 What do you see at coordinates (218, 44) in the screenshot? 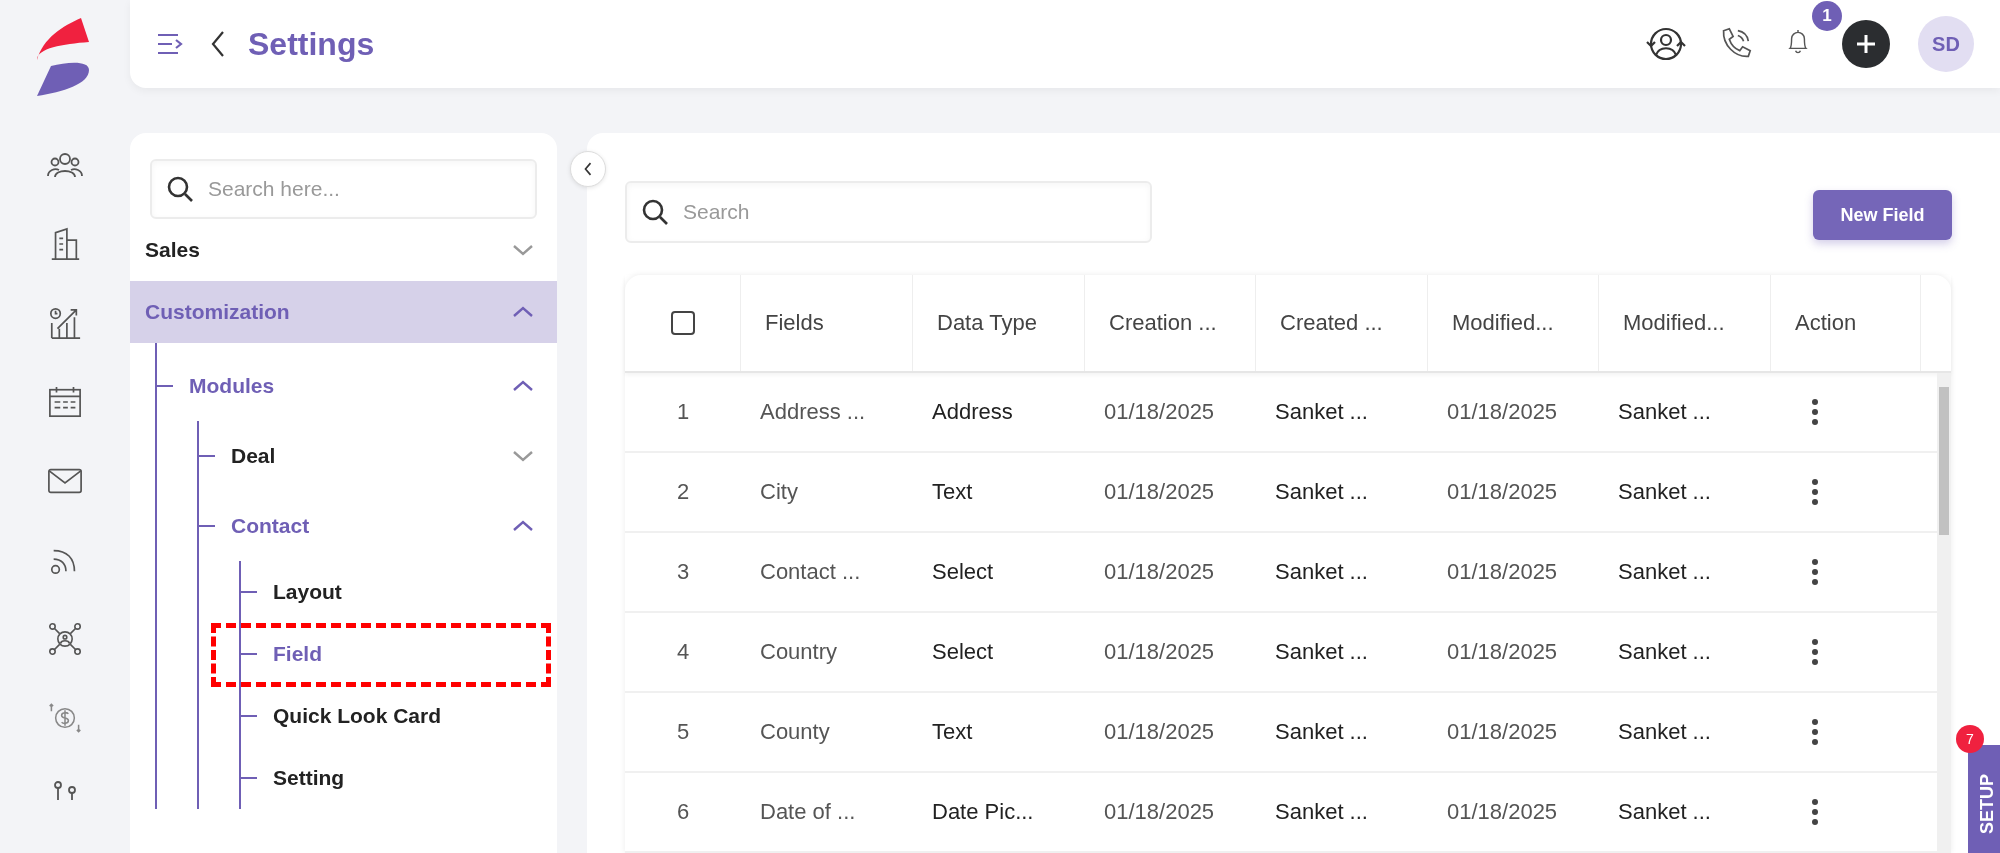
I see `back-icon` at bounding box center [218, 44].